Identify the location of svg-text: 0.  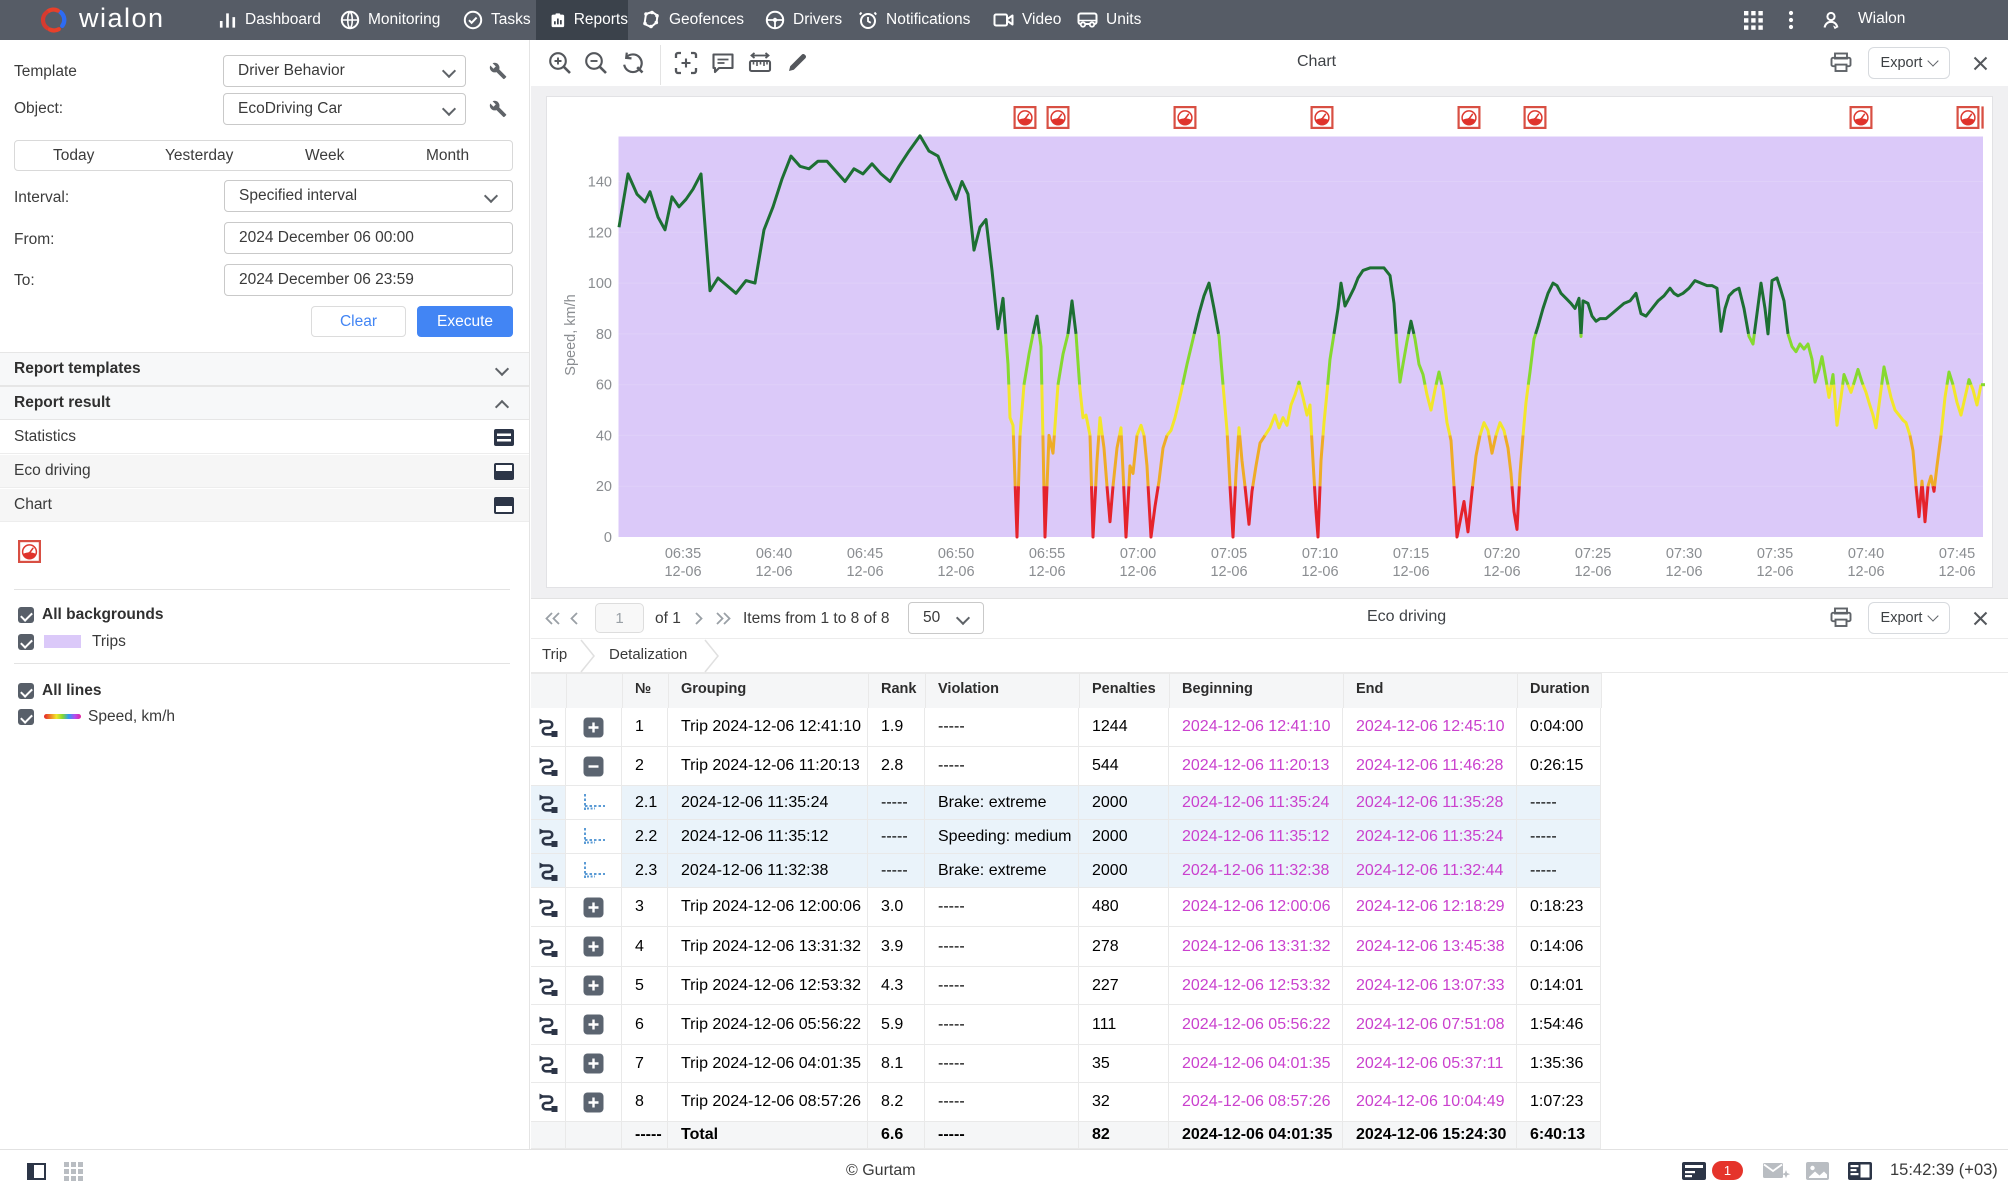
(608, 538).